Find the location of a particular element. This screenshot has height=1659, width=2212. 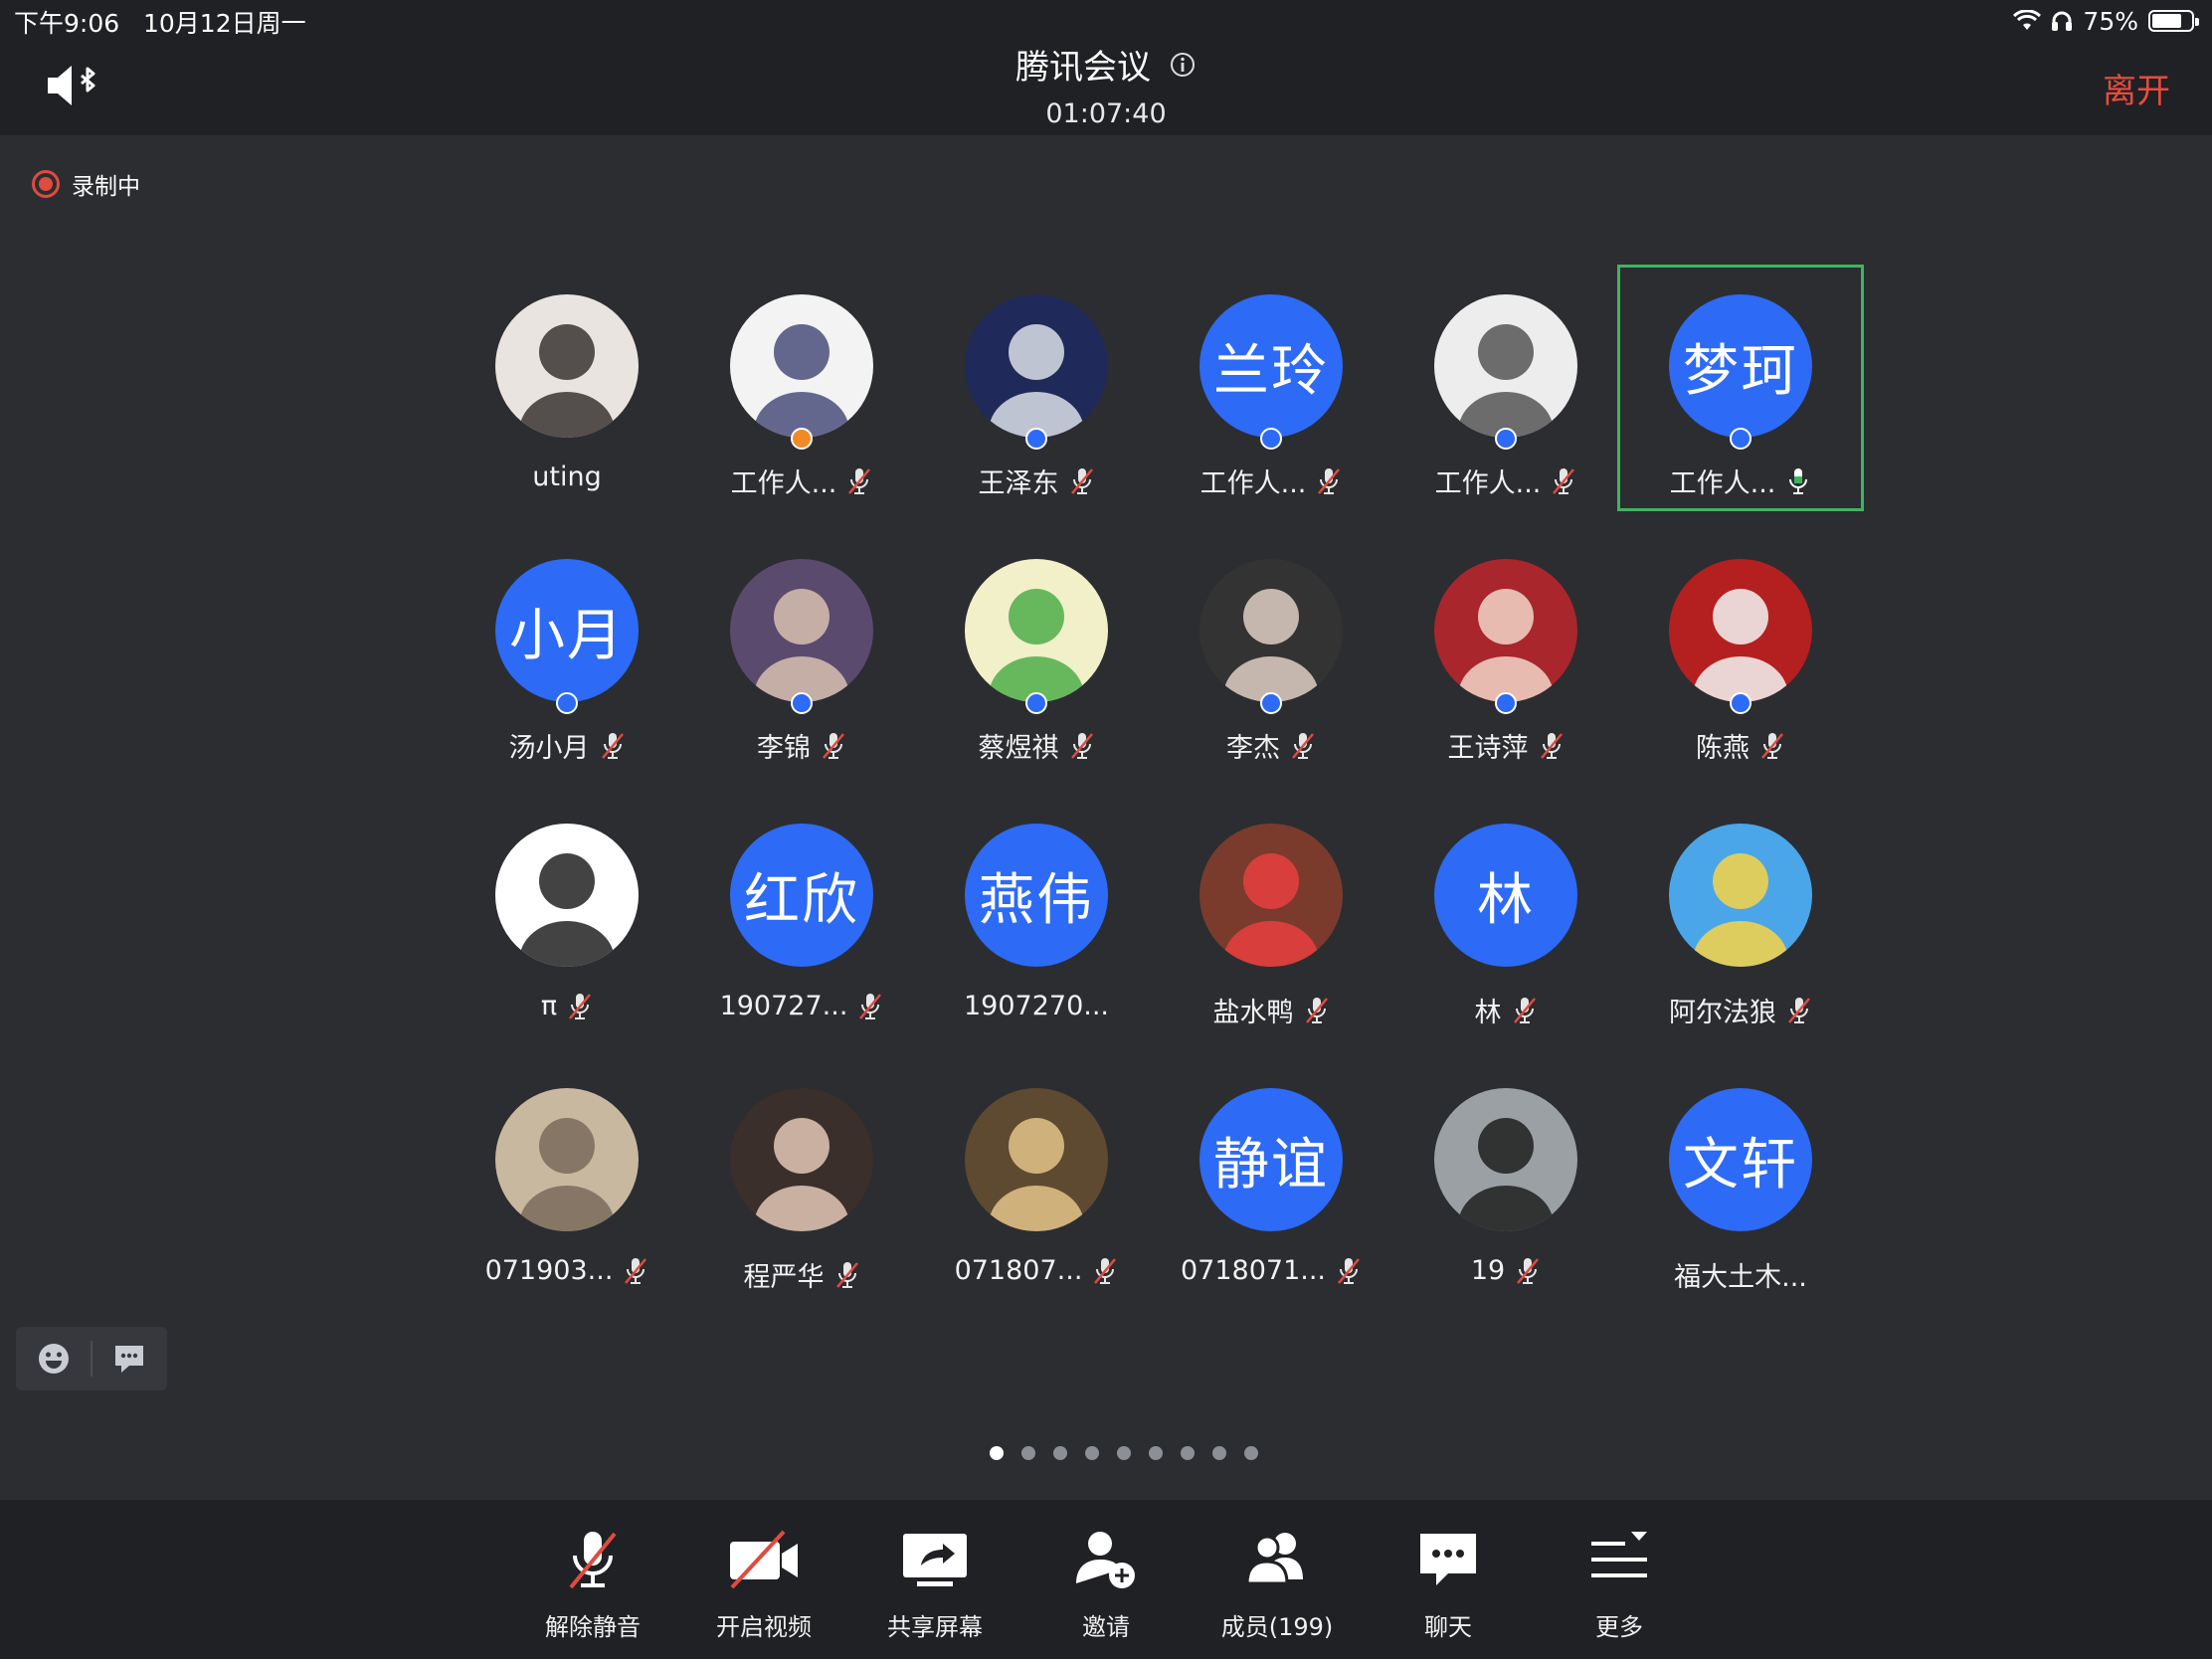

video-label: 开启视频 is located at coordinates (764, 1627).